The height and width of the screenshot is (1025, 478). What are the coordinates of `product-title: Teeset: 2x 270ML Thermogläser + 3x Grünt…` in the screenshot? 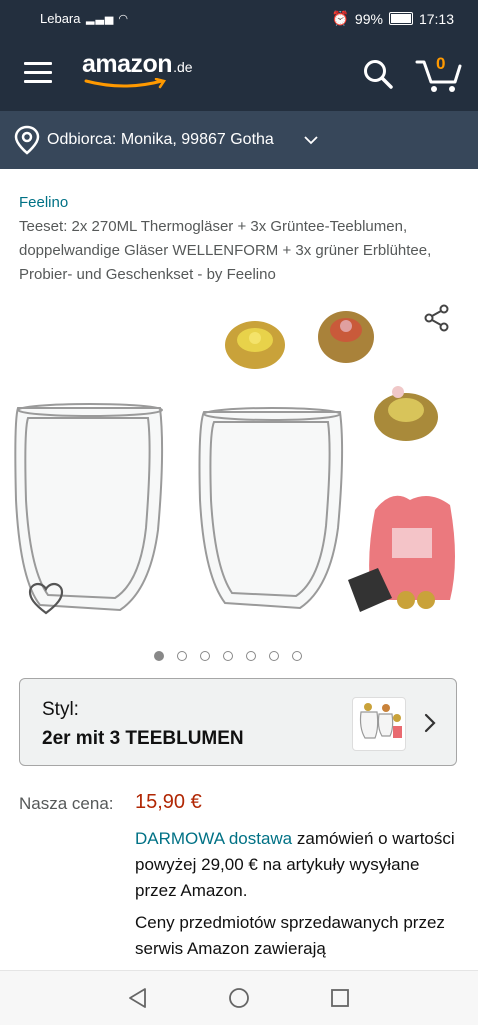 It's located at (225, 250).